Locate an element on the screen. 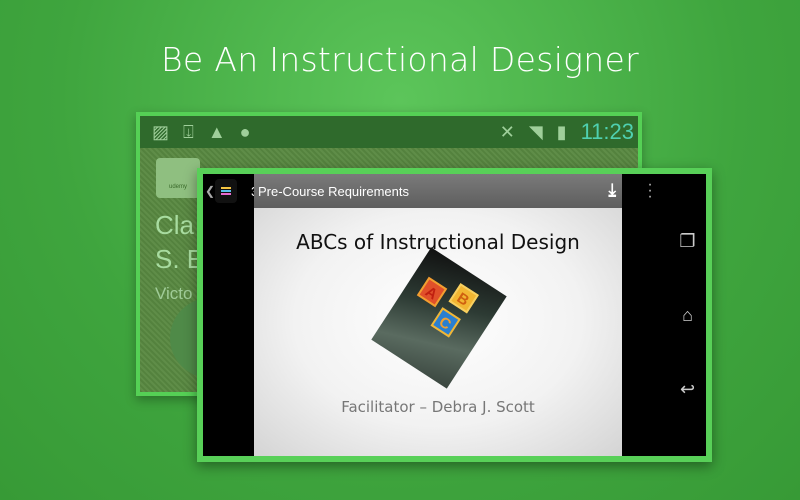  headline: Be An Instructional Designer is located at coordinates (400, 59).